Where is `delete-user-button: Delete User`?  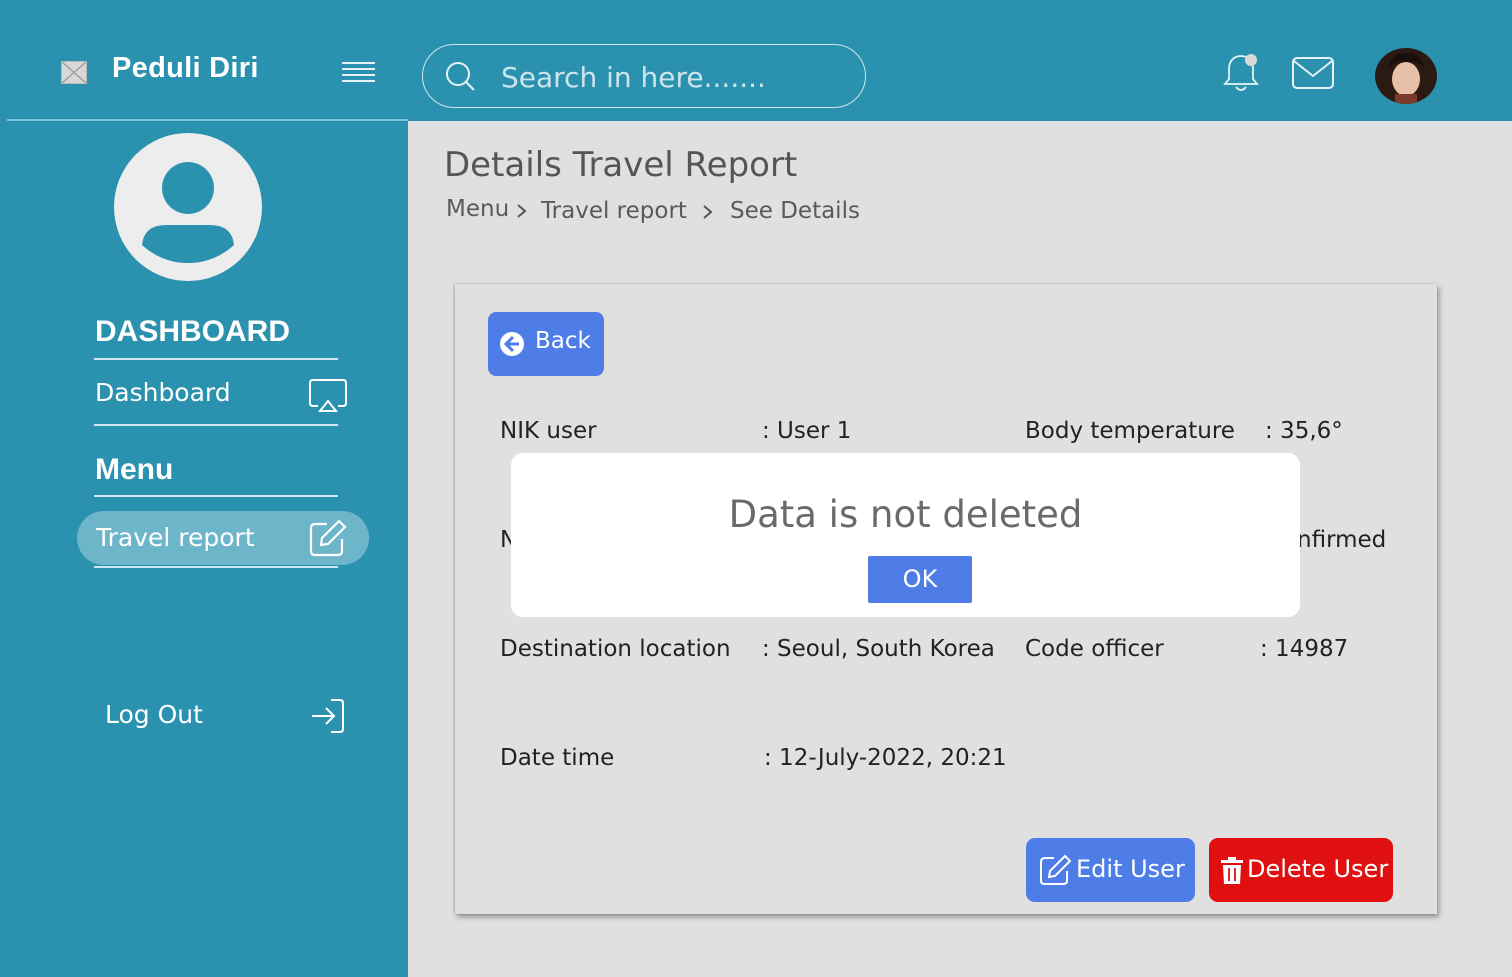 delete-user-button: Delete User is located at coordinates (1301, 870).